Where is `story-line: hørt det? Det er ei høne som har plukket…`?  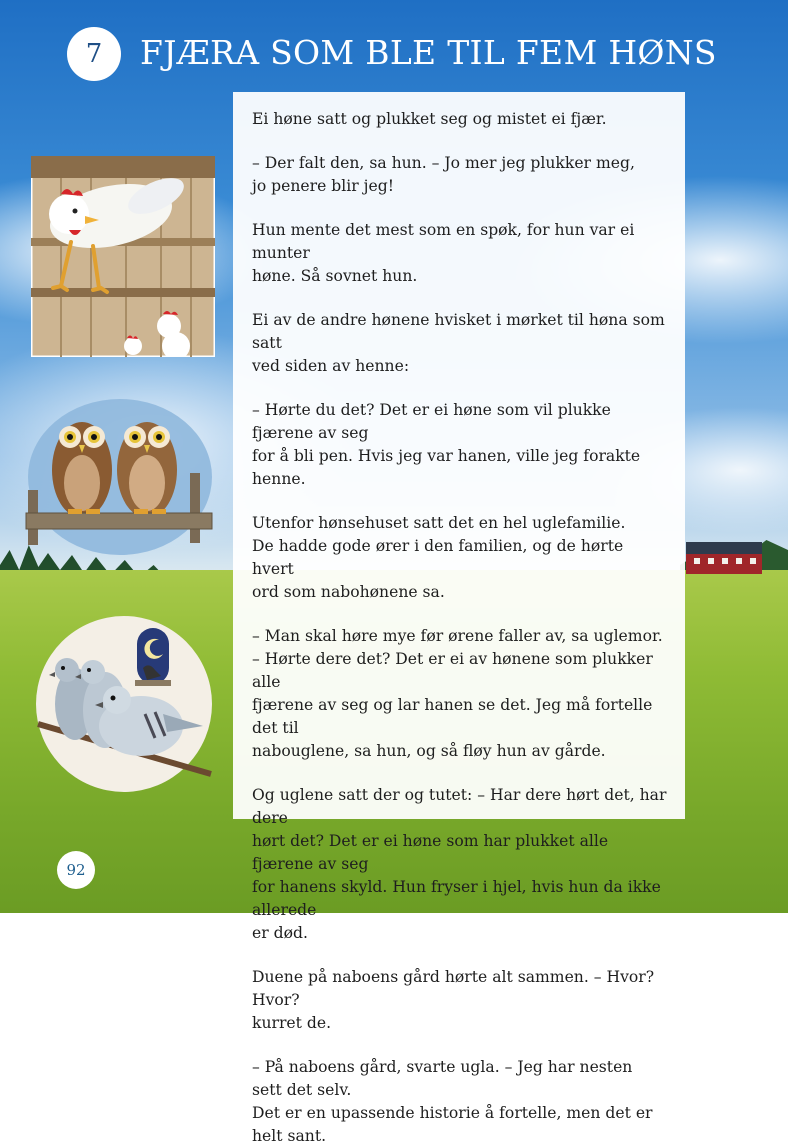
story-line: hørt det? Det er ei høne som har plukket… is located at coordinates (430, 852).